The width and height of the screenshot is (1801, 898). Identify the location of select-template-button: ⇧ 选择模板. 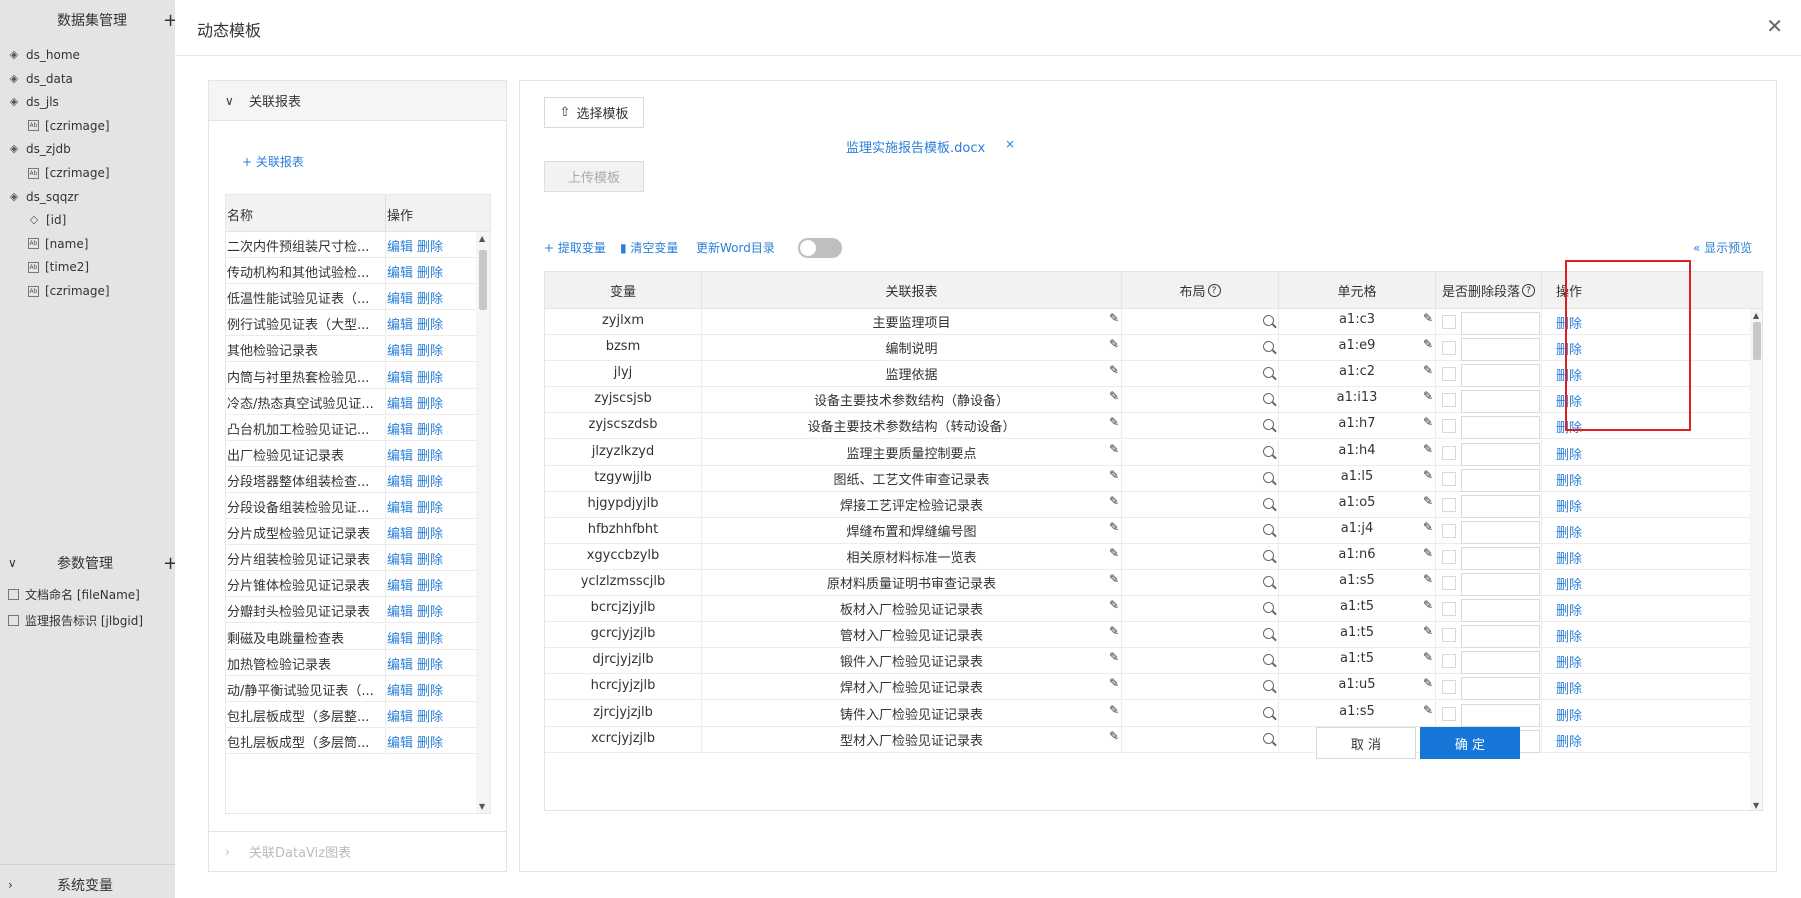
(594, 112).